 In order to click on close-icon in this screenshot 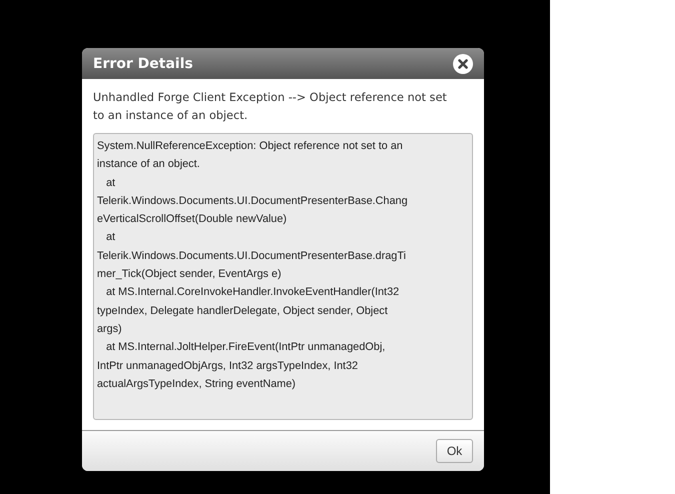, I will do `click(463, 63)`.